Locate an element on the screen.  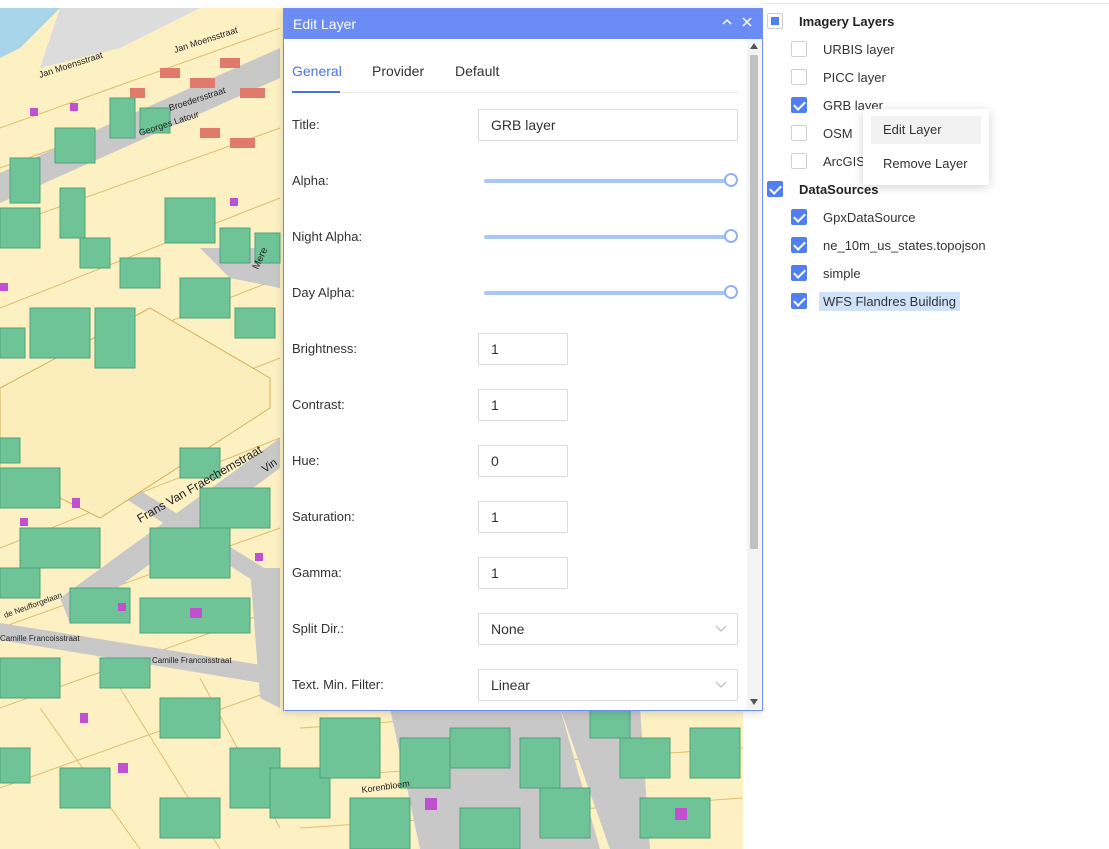
layer-label: simple is located at coordinates (842, 273).